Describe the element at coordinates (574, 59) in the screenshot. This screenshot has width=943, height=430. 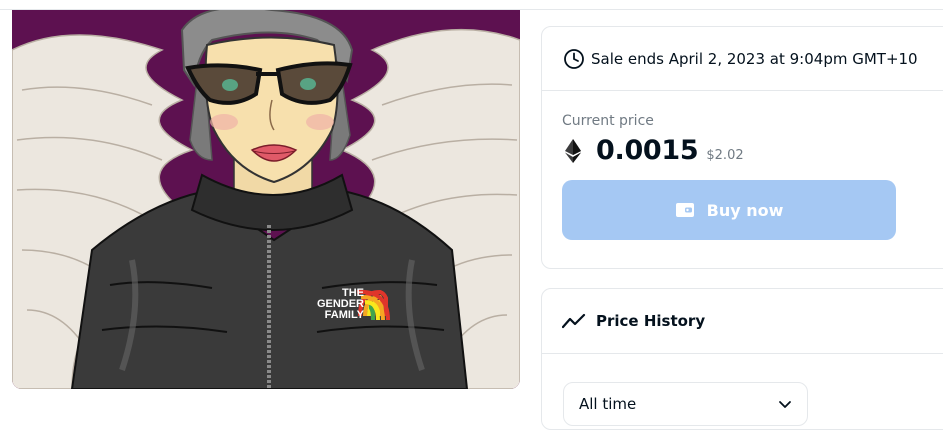
I see `clock-icon` at that location.